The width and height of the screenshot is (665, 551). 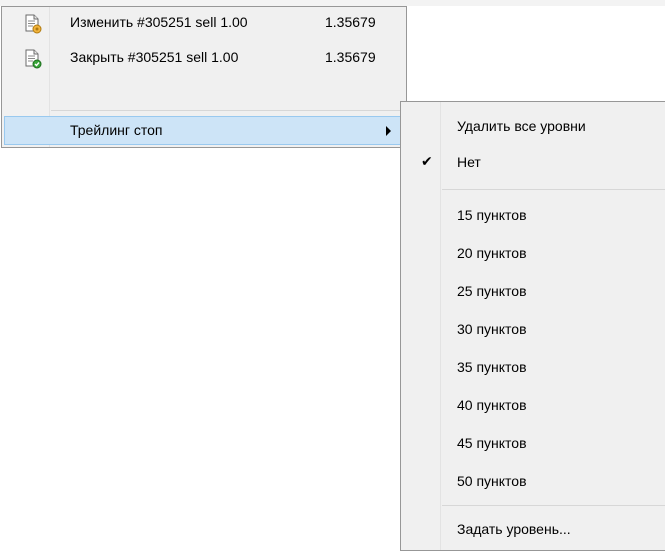 What do you see at coordinates (492, 253) in the screenshot?
I see `submenu-item-label: 20 пунктов` at bounding box center [492, 253].